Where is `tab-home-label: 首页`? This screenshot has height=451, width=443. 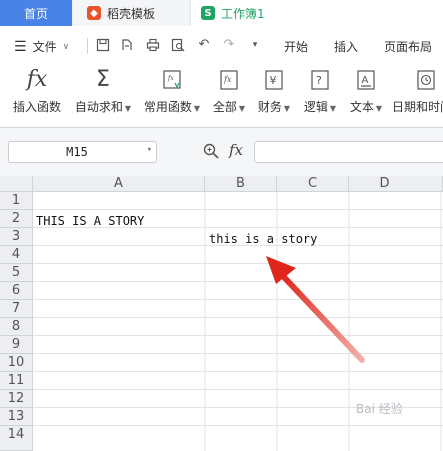
tab-home-label: 首页 is located at coordinates (35, 13).